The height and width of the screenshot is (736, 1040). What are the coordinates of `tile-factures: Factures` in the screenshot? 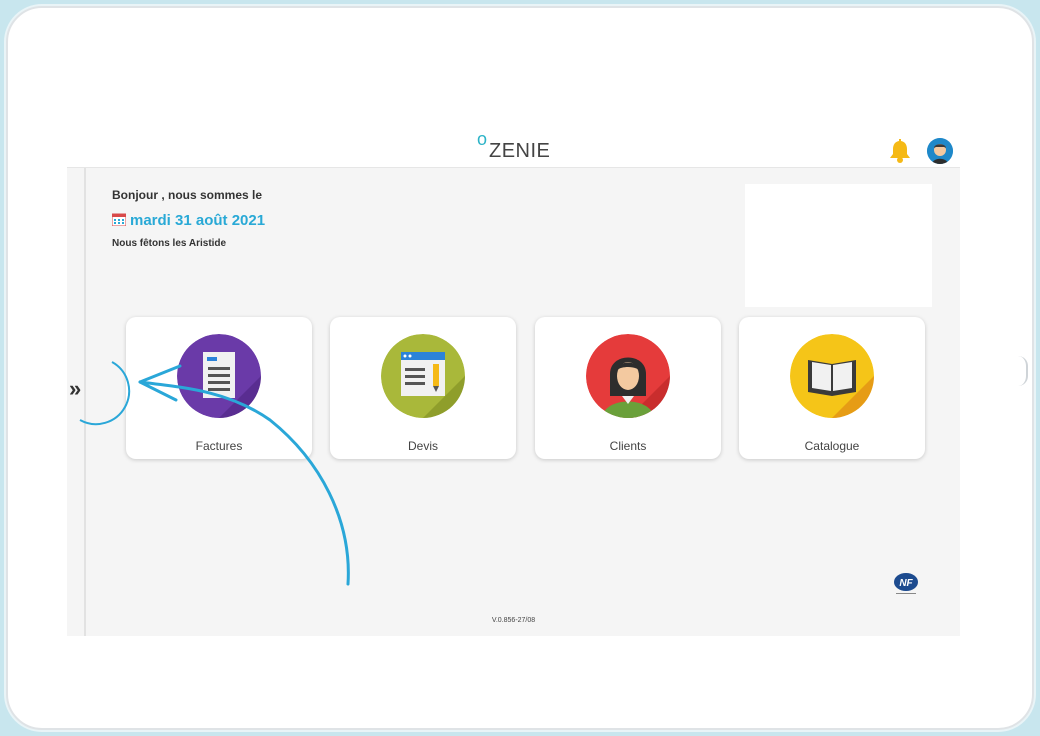 It's located at (219, 388).